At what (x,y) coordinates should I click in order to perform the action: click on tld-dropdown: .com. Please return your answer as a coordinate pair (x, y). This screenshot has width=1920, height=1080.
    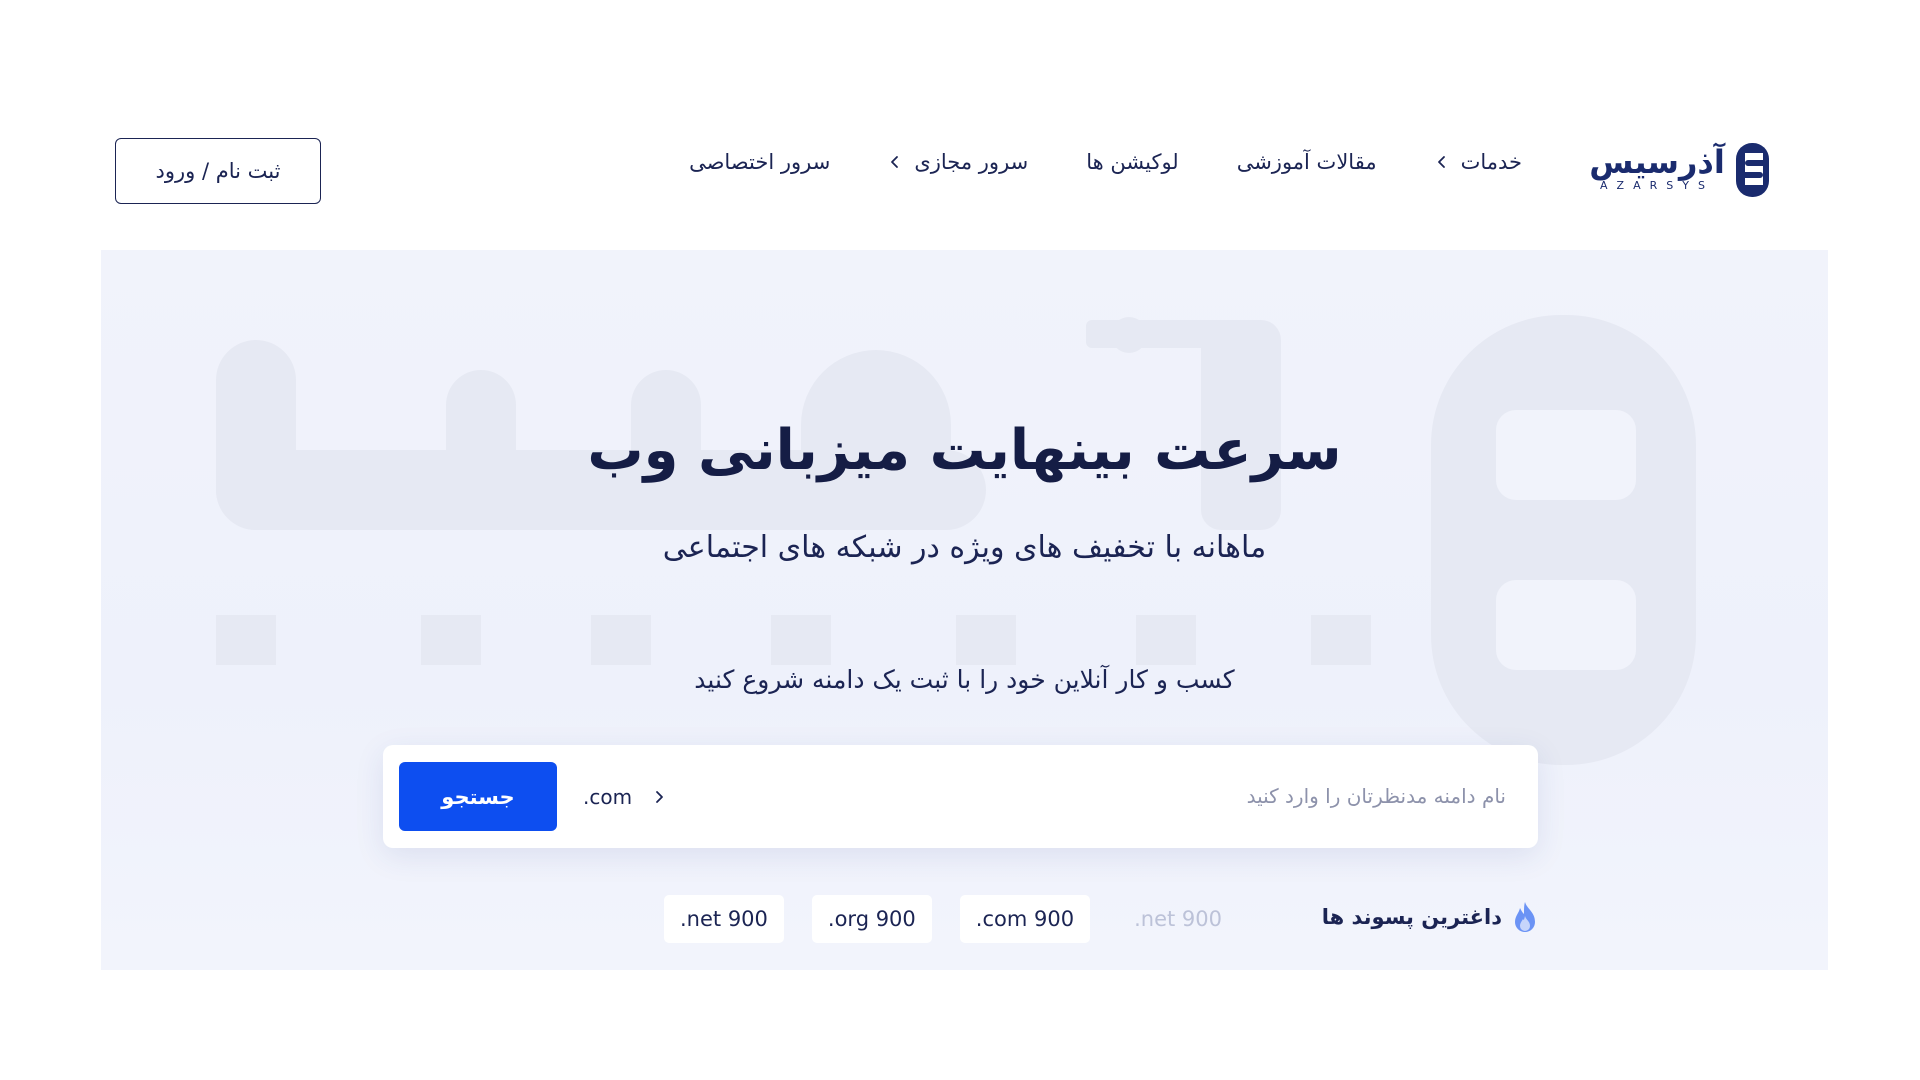
    Looking at the image, I should click on (624, 797).